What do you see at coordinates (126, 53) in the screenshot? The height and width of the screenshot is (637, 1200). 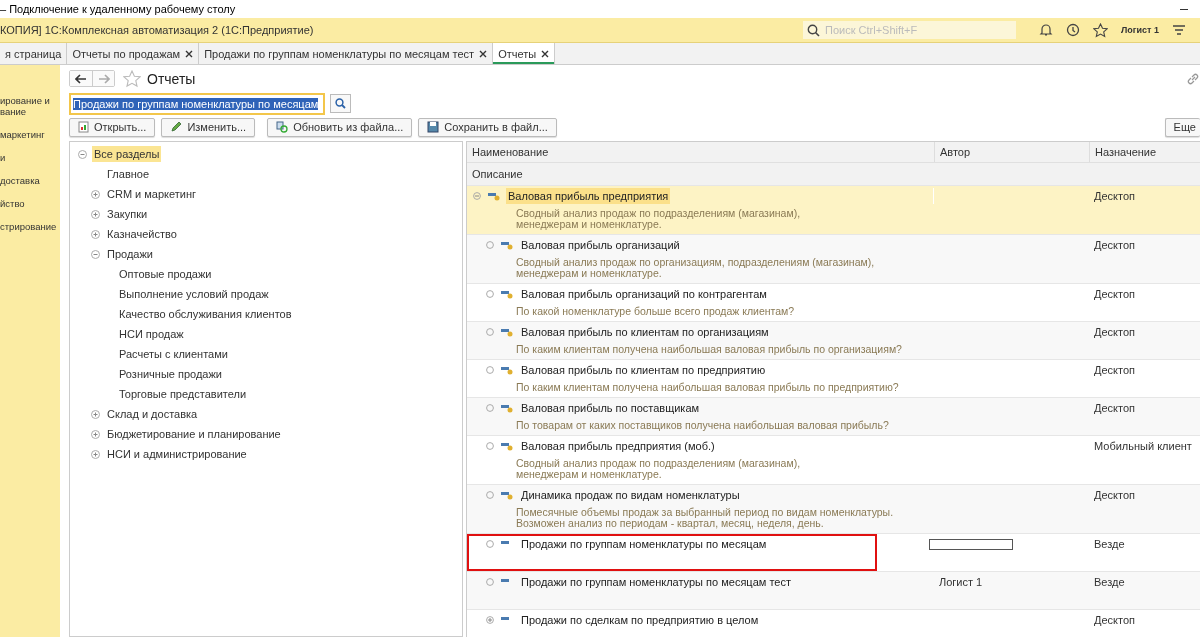 I see `tab-label: Отчеты по продажам` at bounding box center [126, 53].